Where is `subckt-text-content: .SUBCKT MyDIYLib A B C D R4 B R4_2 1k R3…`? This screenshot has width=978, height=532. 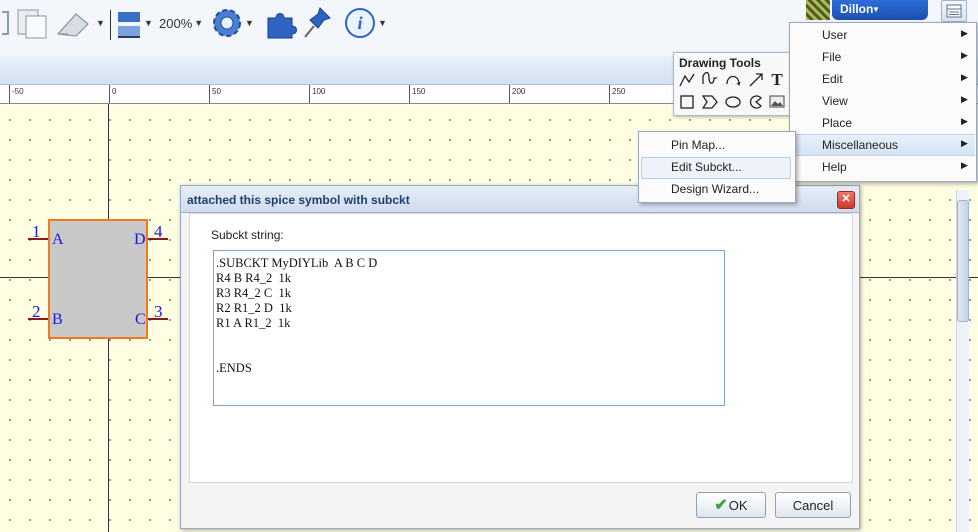
subckt-text-content: .SUBCKT MyDIYLib A B C D R4 B R4_2 1k R3… is located at coordinates (297, 315).